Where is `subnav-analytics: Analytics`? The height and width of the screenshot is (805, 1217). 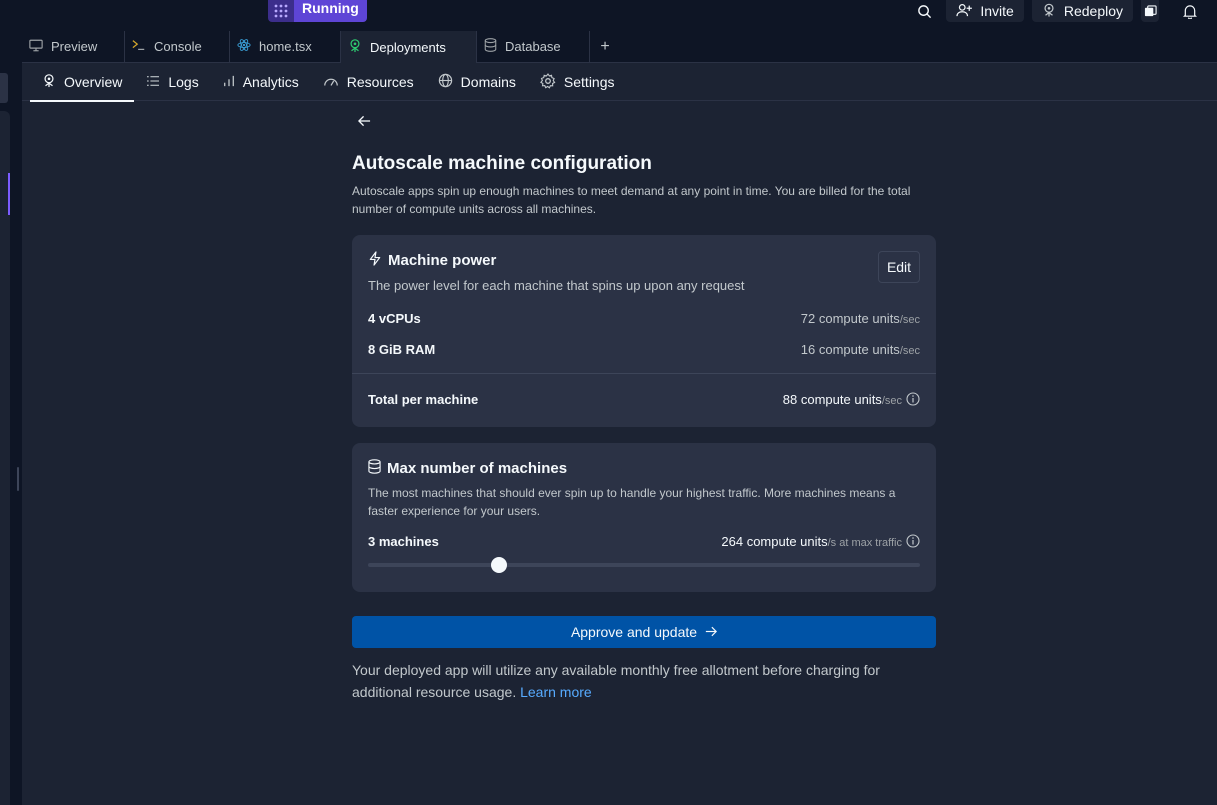 subnav-analytics: Analytics is located at coordinates (261, 82).